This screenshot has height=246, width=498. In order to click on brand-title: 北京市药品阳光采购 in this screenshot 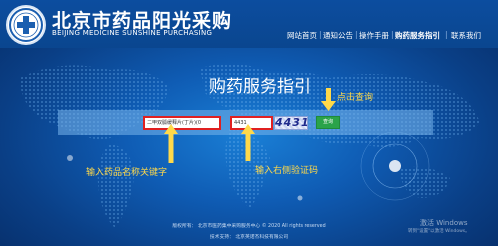, I will do `click(142, 21)`.